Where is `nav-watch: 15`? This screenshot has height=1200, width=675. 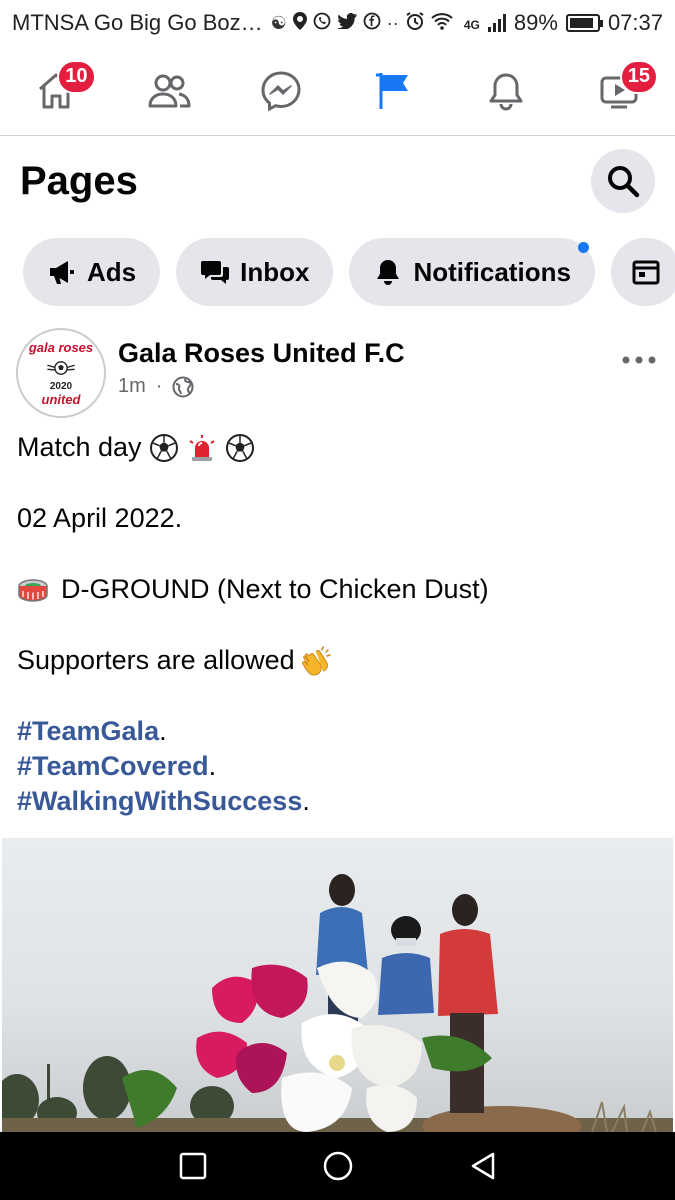
nav-watch: 15 is located at coordinates (621, 91).